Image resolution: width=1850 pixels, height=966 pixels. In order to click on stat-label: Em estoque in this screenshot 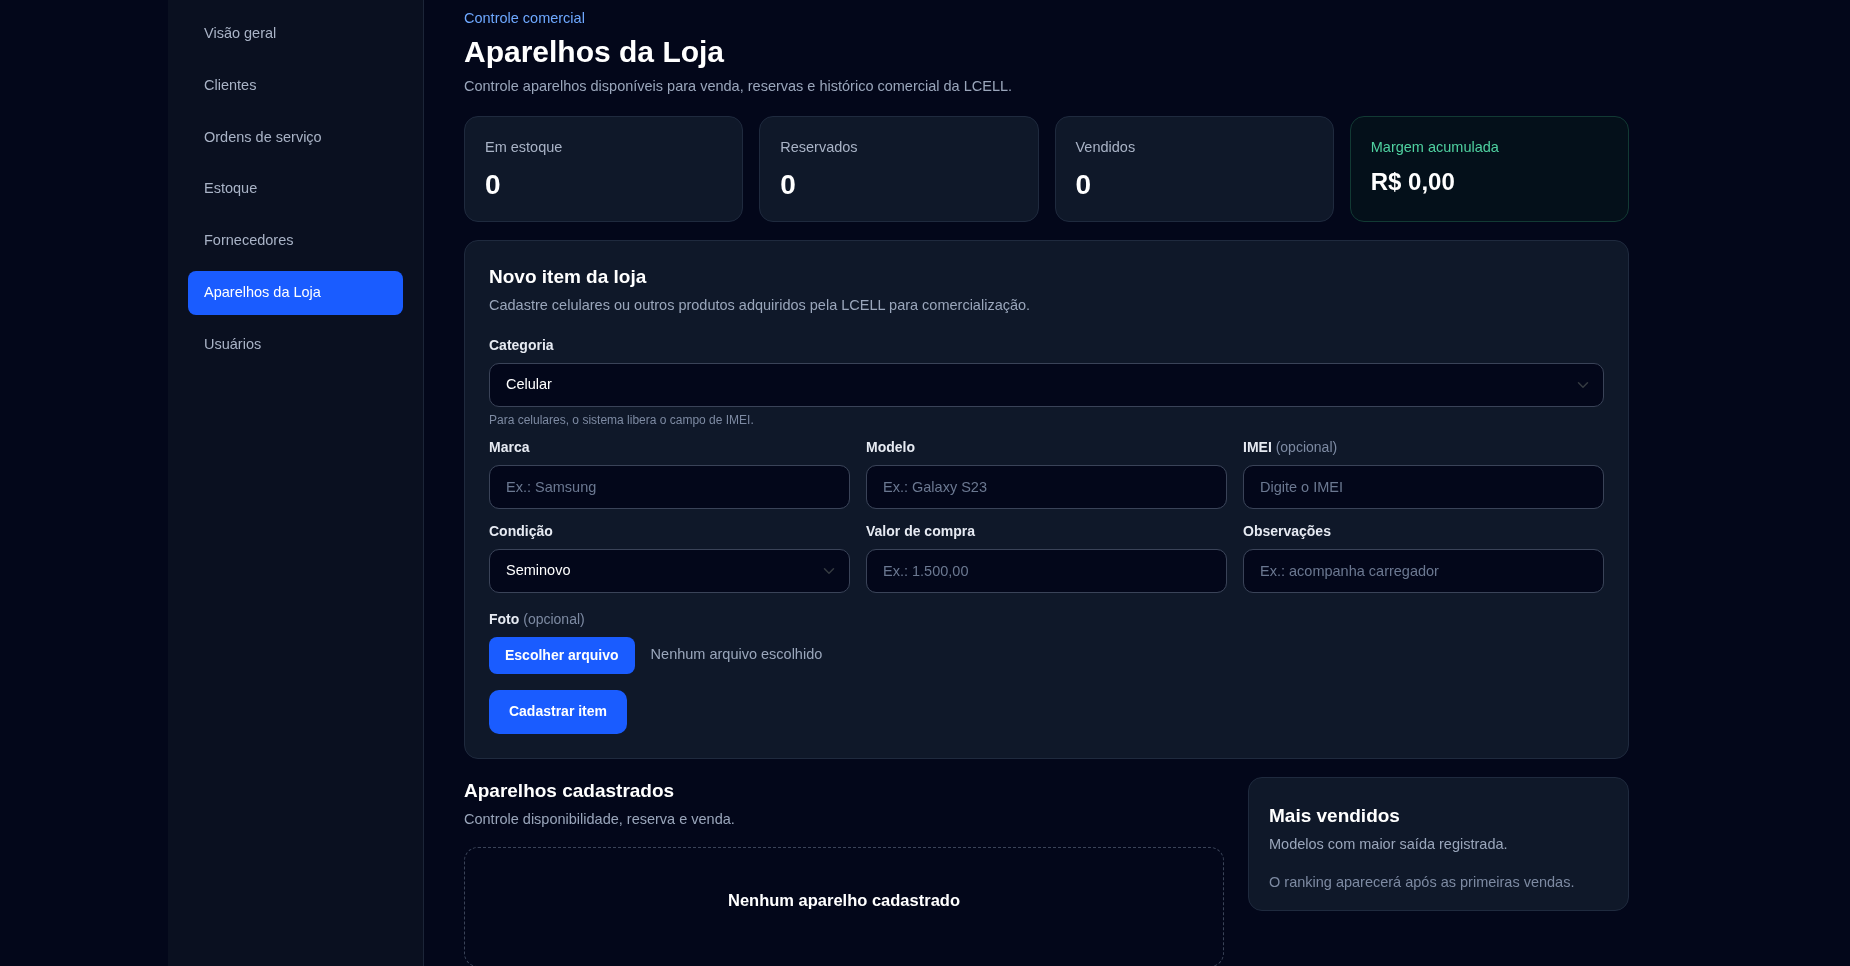, I will do `click(524, 147)`.